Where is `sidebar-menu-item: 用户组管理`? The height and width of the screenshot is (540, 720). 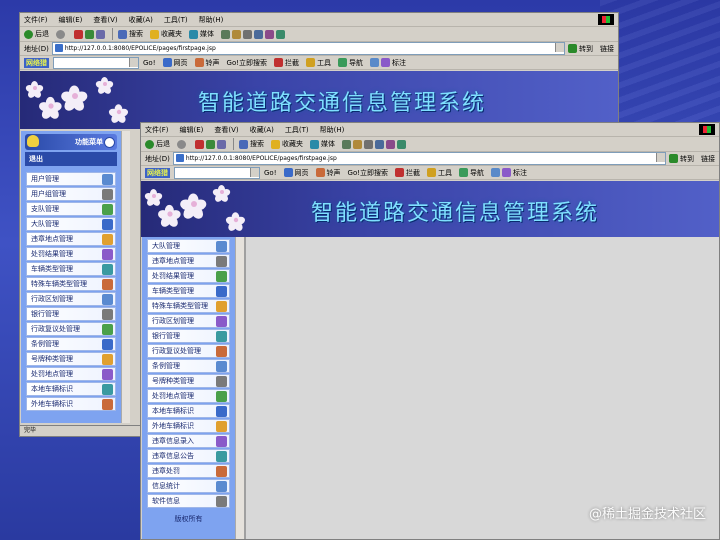 sidebar-menu-item: 用户组管理 is located at coordinates (71, 194).